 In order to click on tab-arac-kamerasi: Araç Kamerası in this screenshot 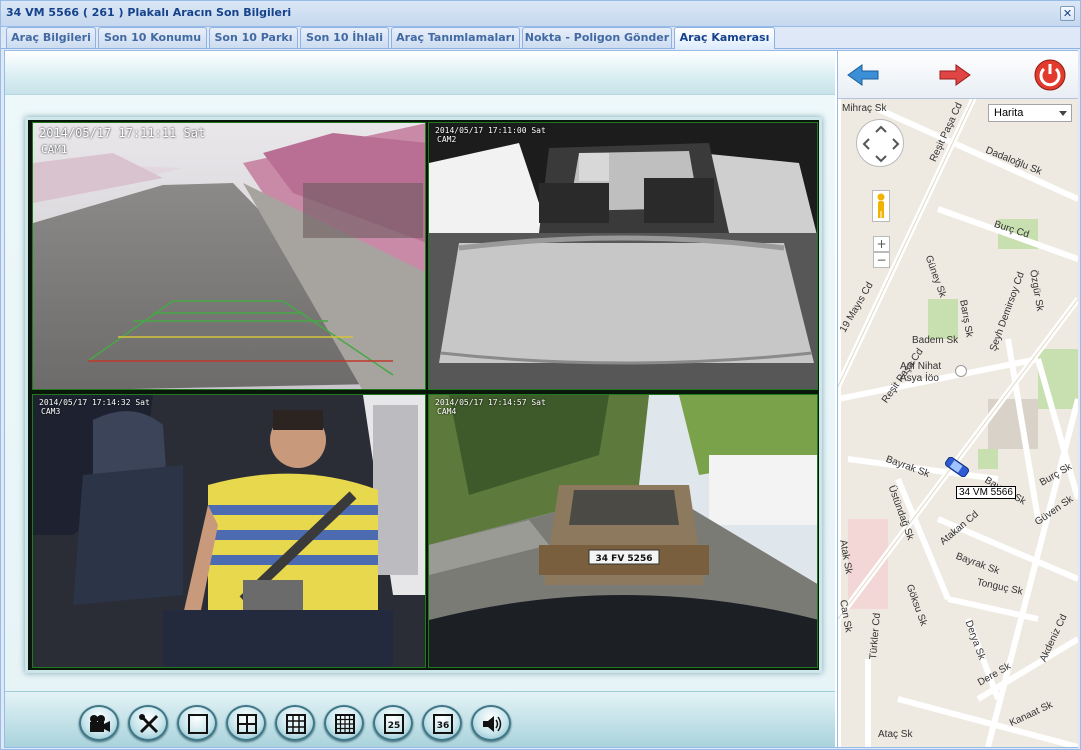, I will do `click(724, 38)`.